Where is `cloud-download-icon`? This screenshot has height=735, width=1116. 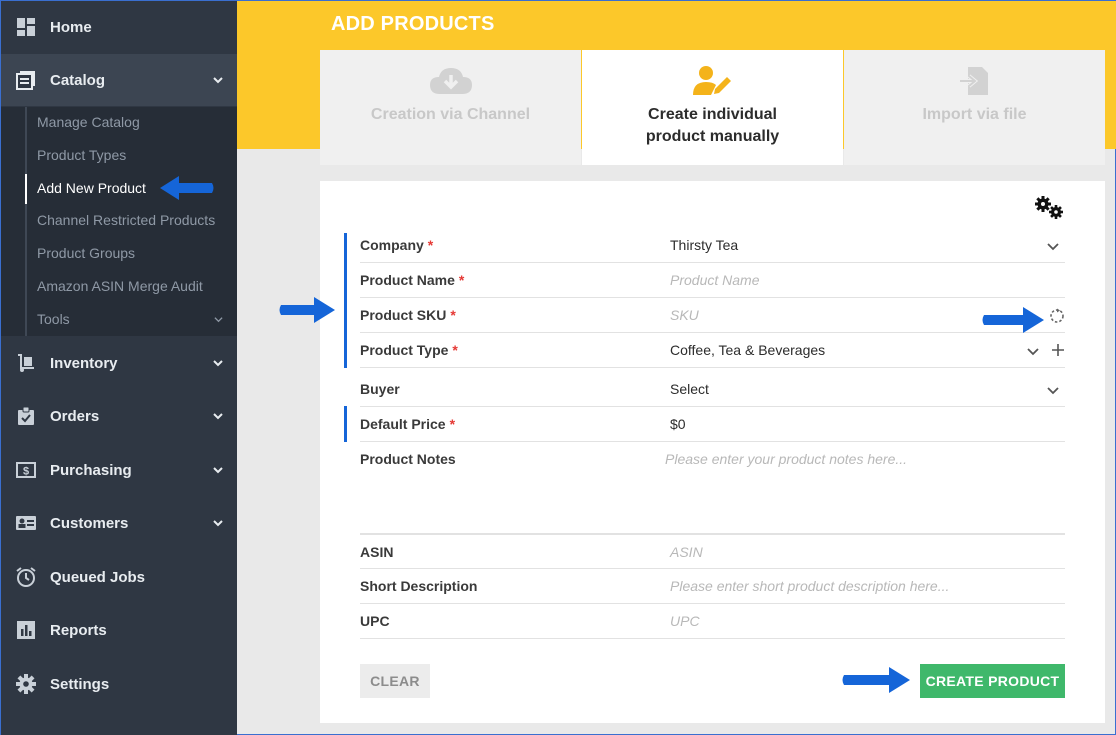
cloud-download-icon is located at coordinates (451, 81).